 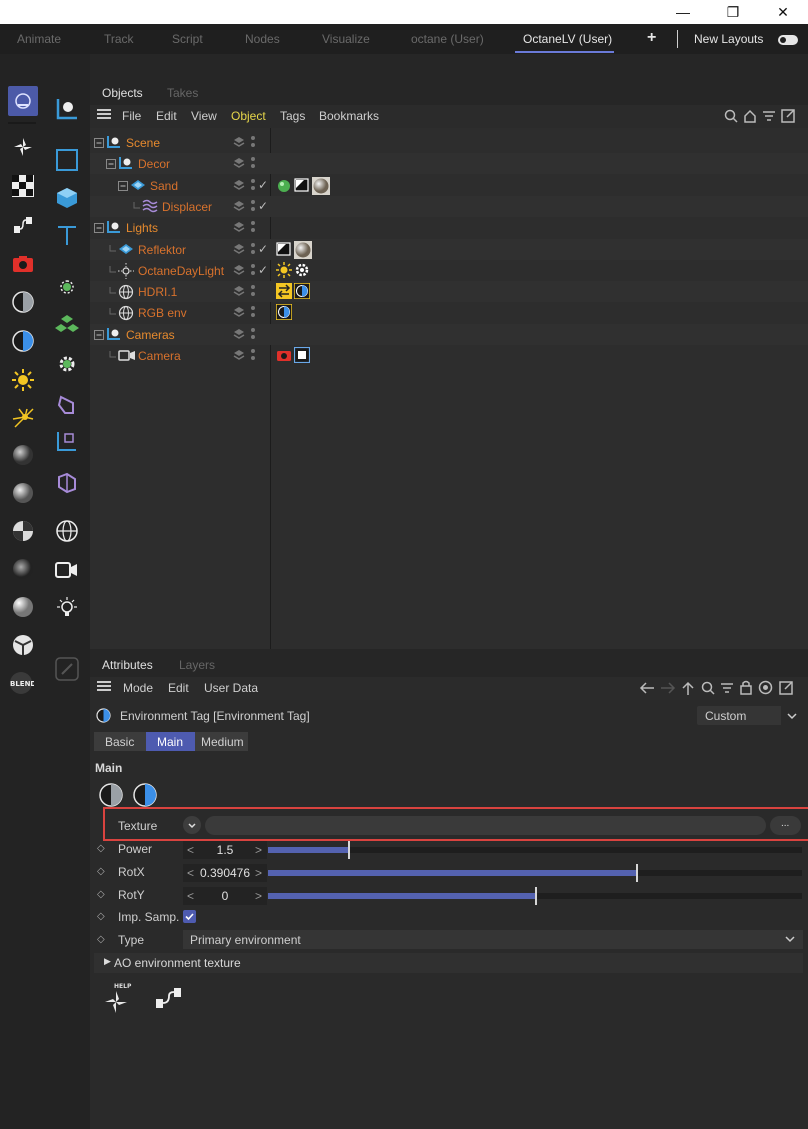 What do you see at coordinates (127, 665) in the screenshot?
I see `tab-attributes: Attributes` at bounding box center [127, 665].